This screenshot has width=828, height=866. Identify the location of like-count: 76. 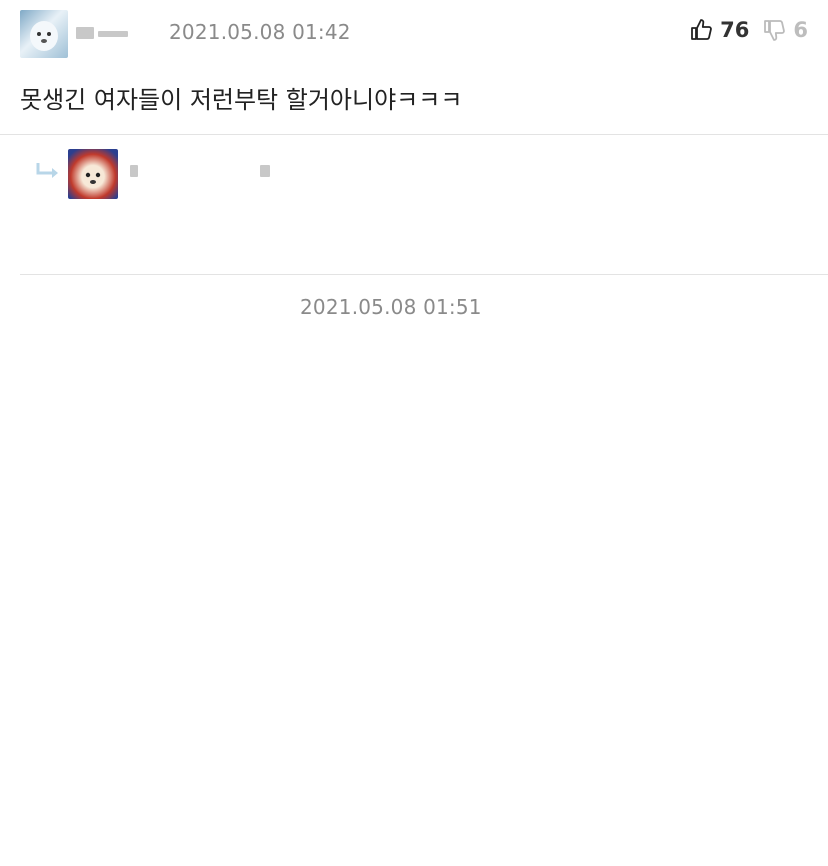
(735, 30).